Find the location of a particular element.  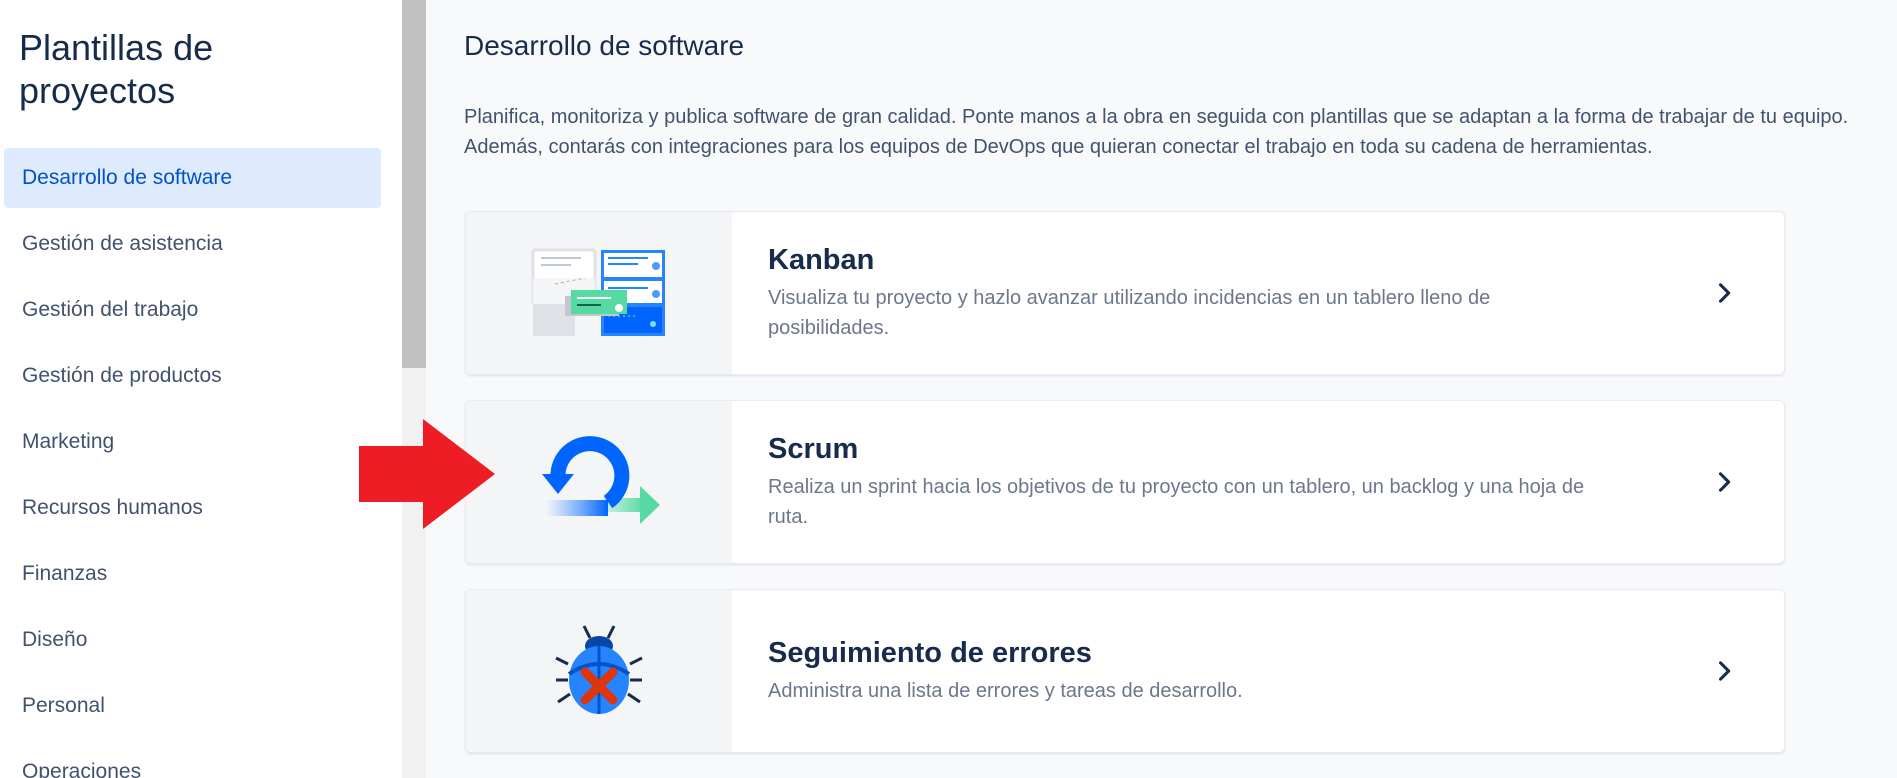

sidebar-title: Plantillas de proyectos is located at coordinates (116, 69).